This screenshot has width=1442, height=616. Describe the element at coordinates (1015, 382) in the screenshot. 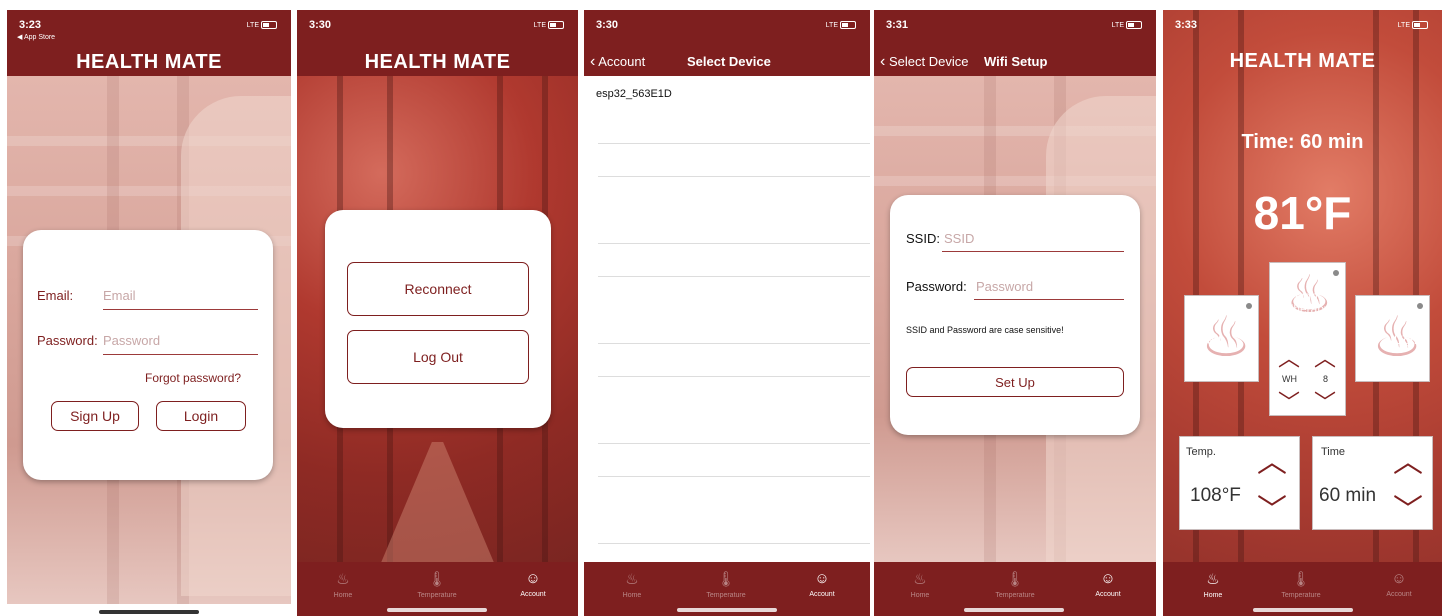

I see `set-up-button: Set Up` at that location.